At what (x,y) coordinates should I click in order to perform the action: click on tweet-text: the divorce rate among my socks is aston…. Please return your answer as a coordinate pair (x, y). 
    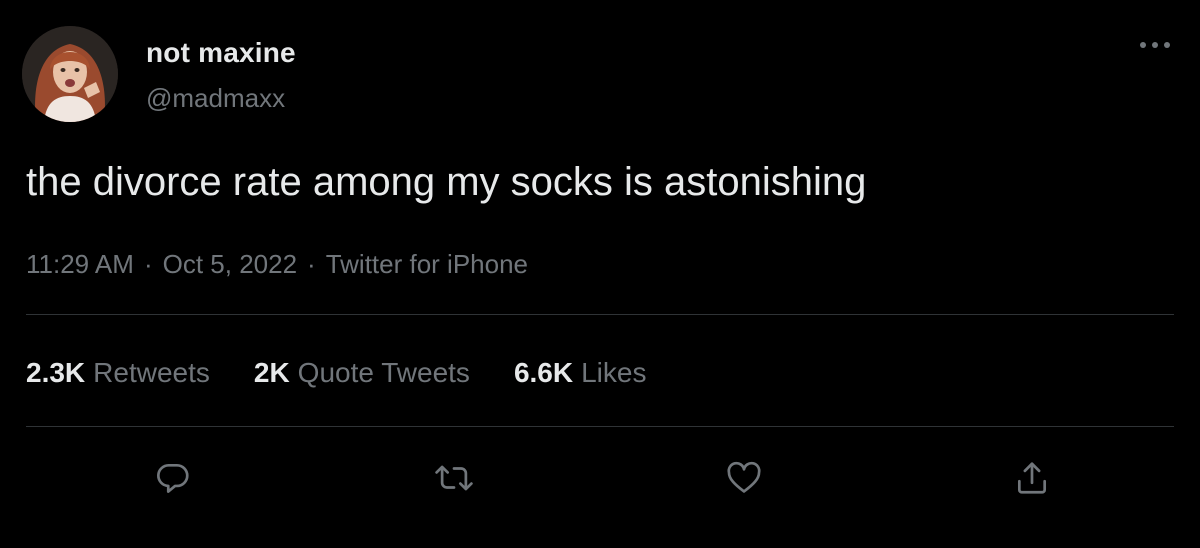
    Looking at the image, I should click on (446, 182).